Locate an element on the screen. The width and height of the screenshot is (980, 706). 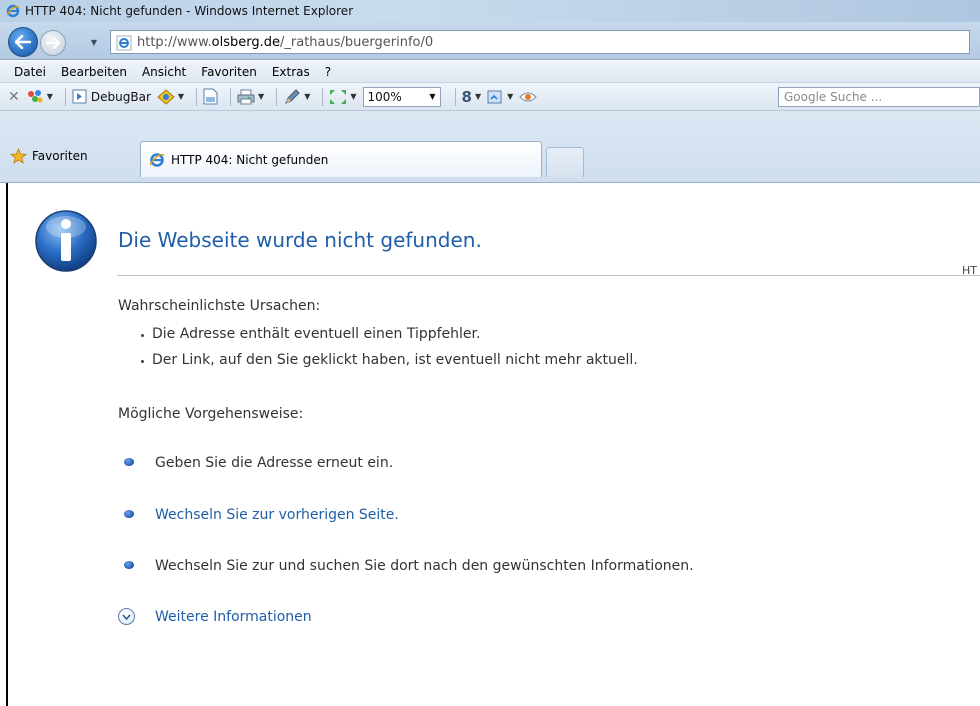
menu-bearbeiten: Bearbeiten is located at coordinates (94, 72).